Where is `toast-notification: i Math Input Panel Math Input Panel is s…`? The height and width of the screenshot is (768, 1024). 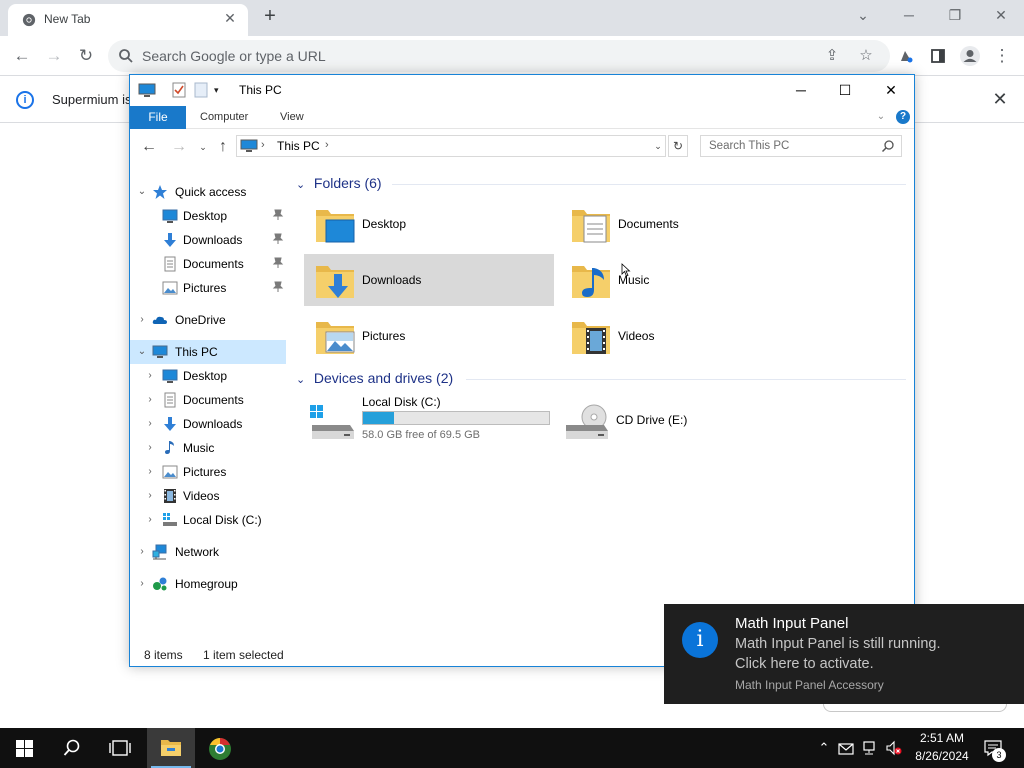 toast-notification: i Math Input Panel Math Input Panel is s… is located at coordinates (844, 654).